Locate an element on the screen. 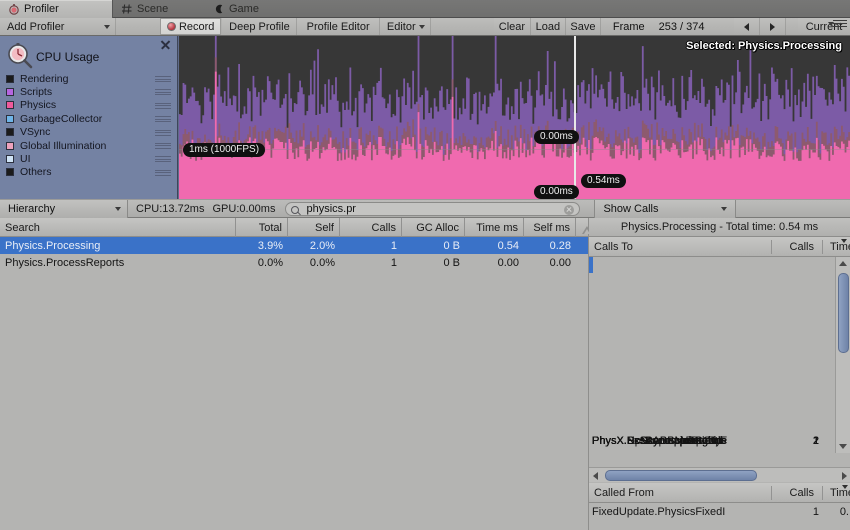  prev-frame-button is located at coordinates (747, 26).